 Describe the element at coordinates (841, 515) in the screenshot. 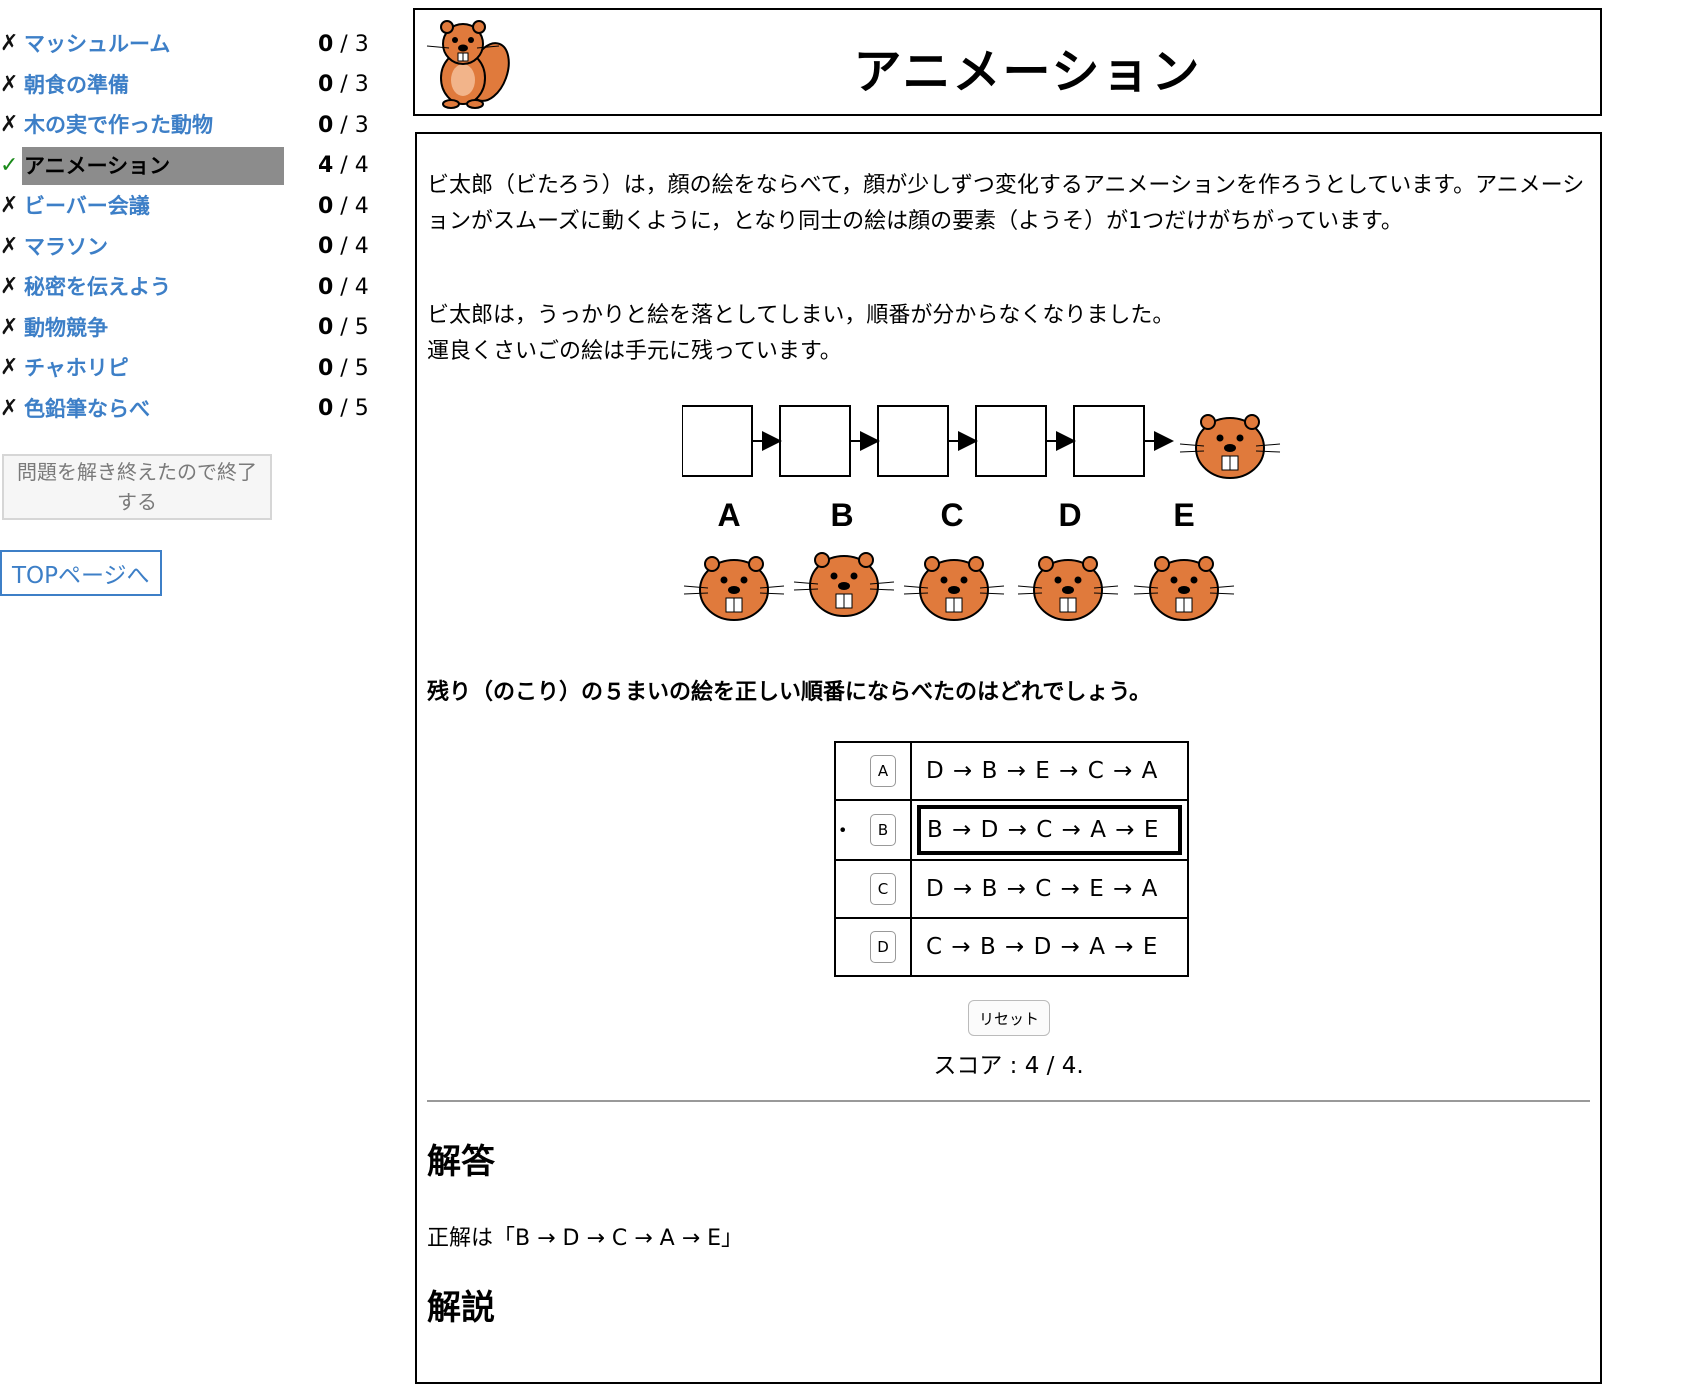

I see `figure-label-b: B` at that location.